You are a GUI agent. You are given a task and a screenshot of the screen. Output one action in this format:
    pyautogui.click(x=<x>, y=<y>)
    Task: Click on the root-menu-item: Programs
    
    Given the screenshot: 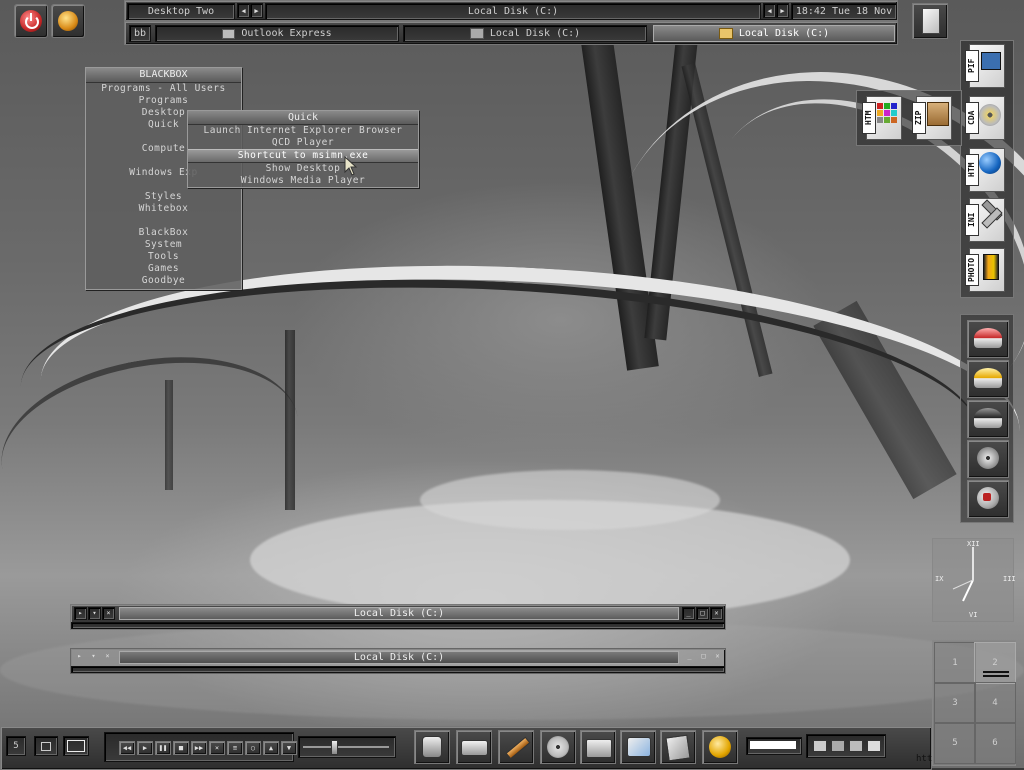 What is the action you would take?
    pyautogui.click(x=163, y=101)
    